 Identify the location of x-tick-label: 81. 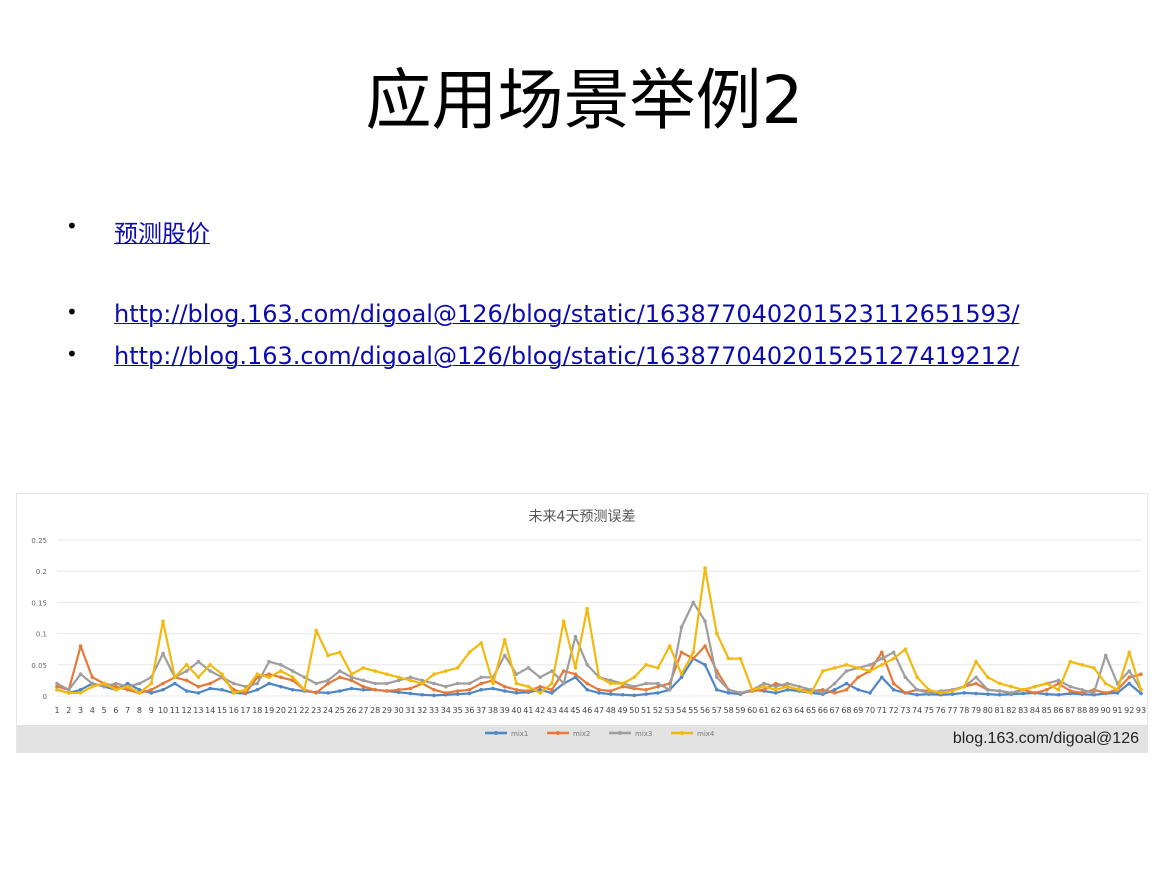
(1000, 710).